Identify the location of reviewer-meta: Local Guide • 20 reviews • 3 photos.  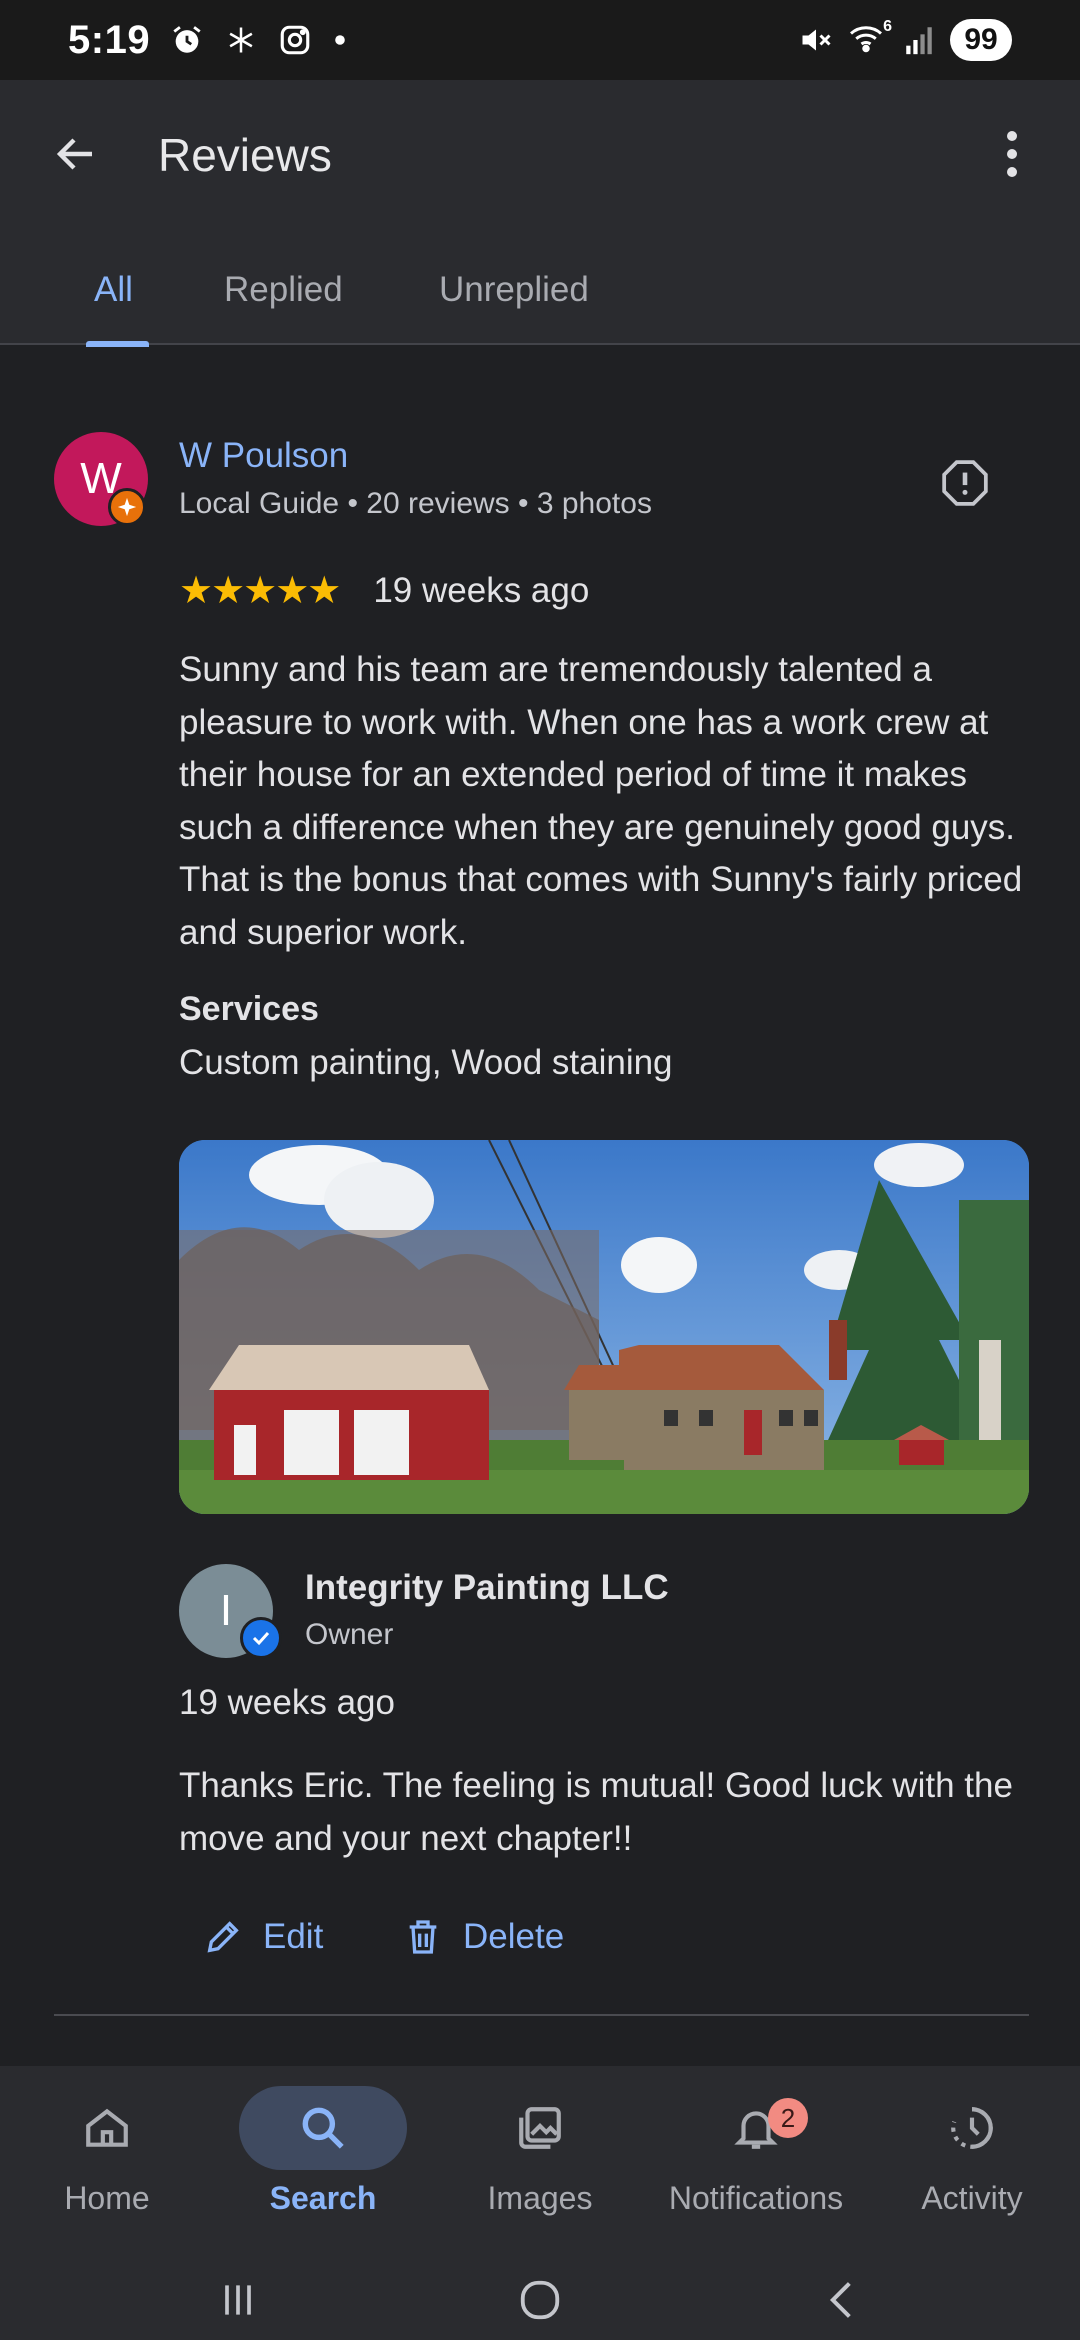
(415, 503).